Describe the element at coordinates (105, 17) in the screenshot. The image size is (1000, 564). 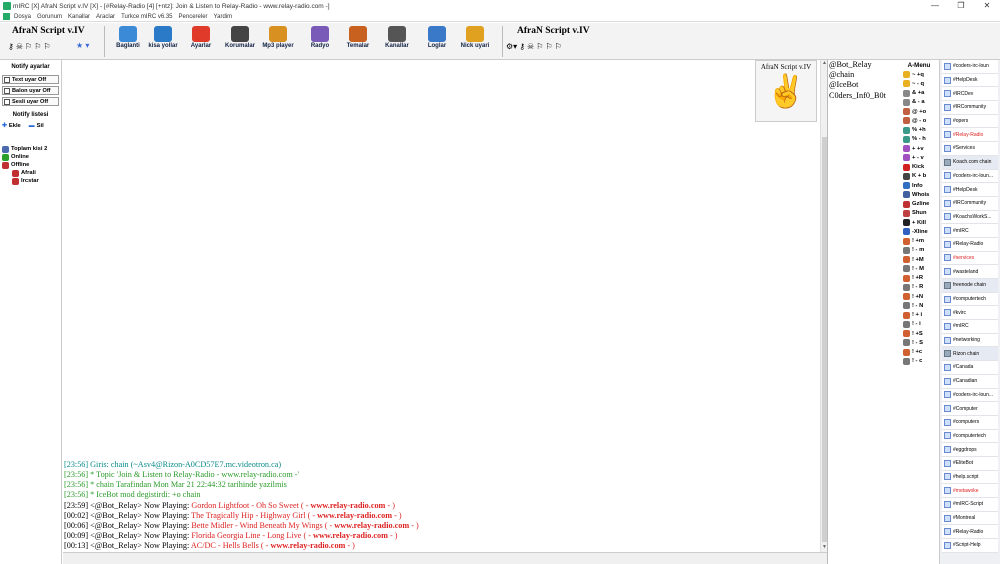
I see `menu-araclar: Araclar` at that location.